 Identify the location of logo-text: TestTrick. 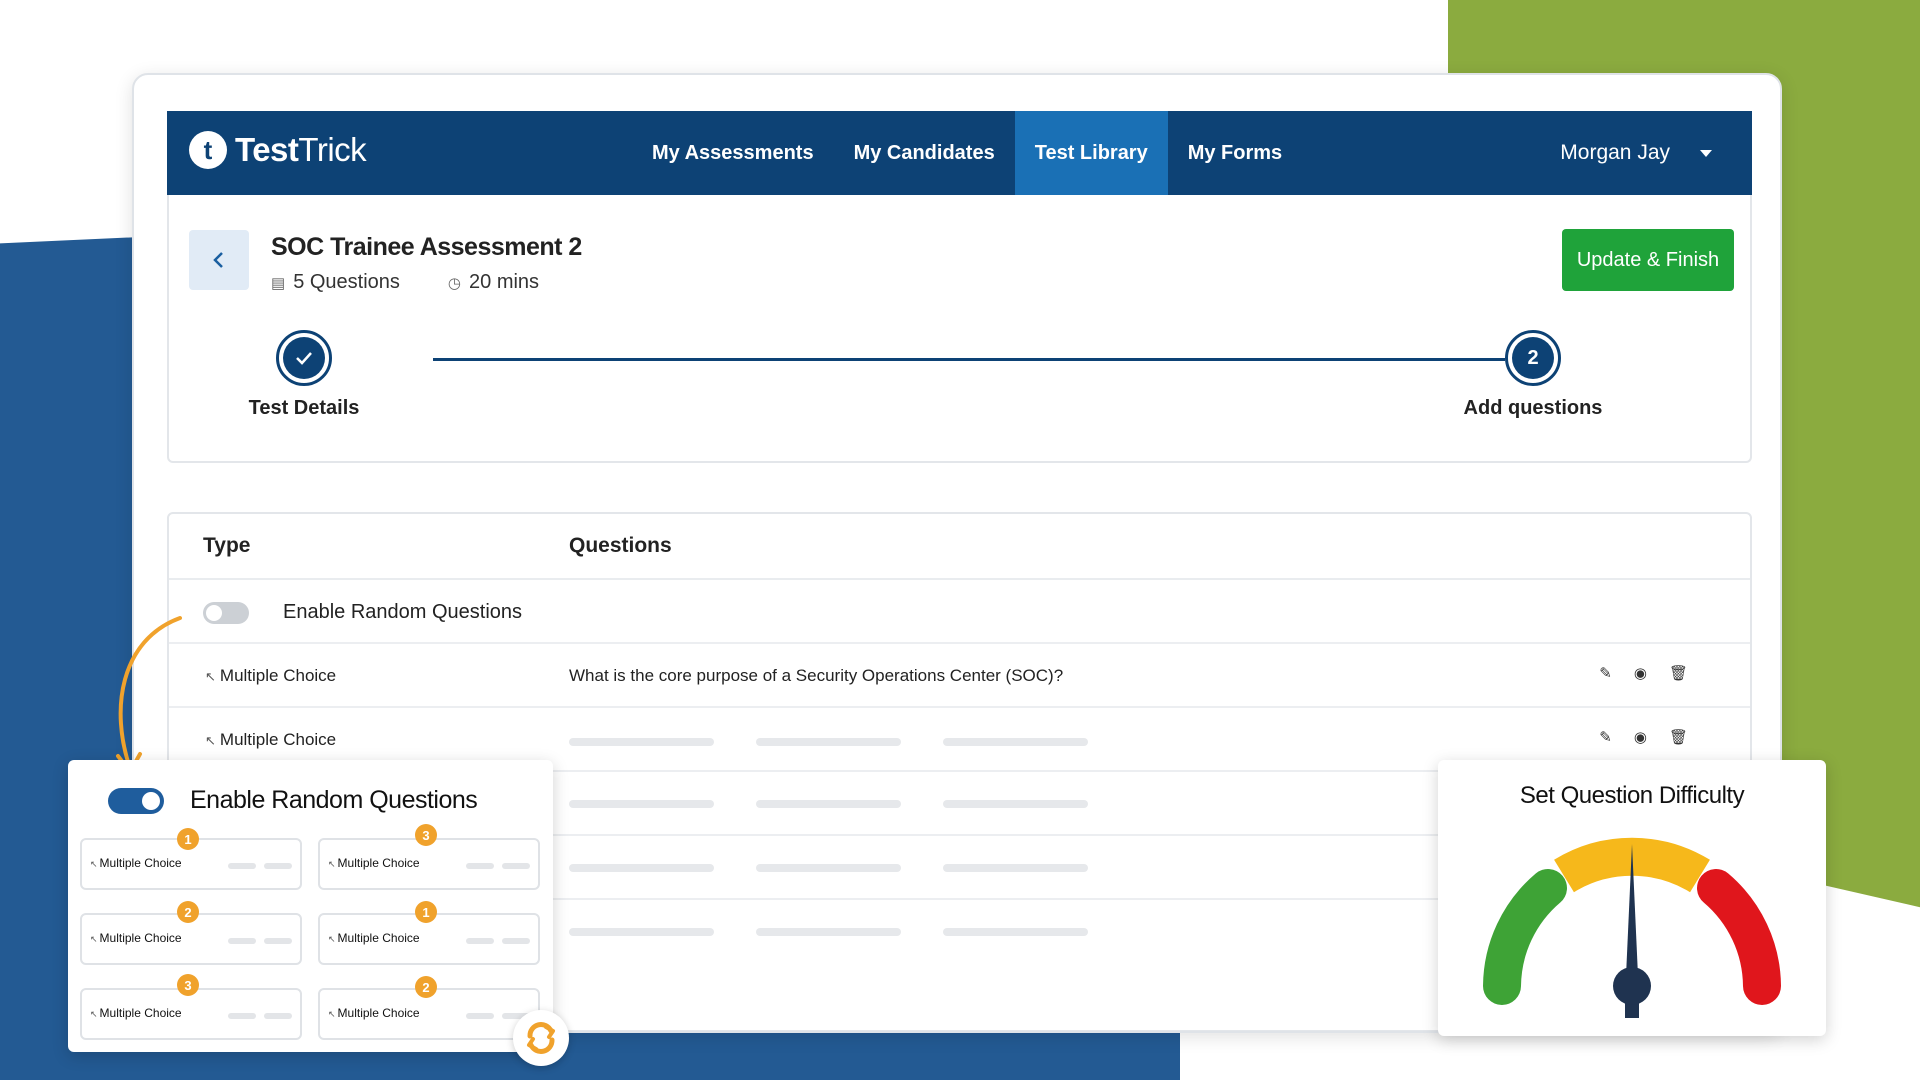
(301, 150).